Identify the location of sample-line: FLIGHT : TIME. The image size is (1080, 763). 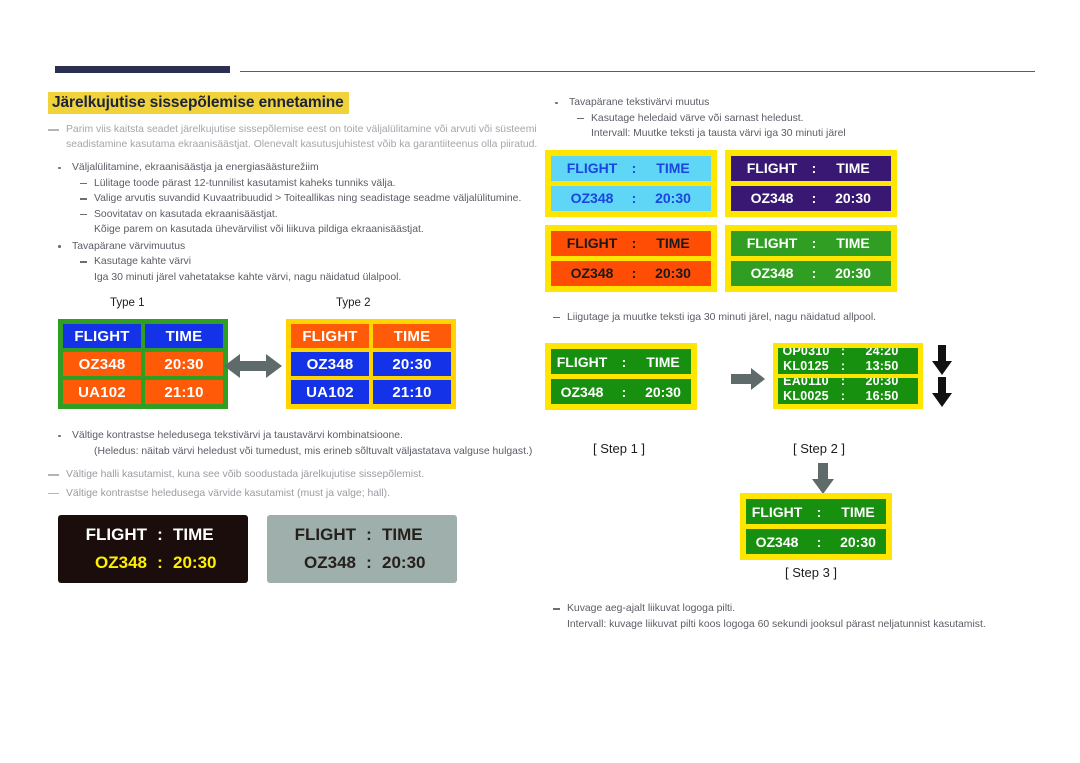
(362, 535).